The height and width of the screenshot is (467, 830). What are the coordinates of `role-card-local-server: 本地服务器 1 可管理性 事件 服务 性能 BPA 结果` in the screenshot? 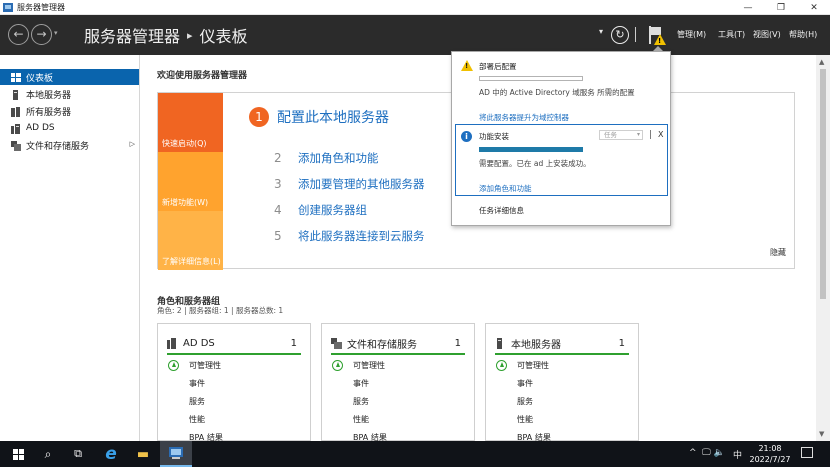 It's located at (562, 382).